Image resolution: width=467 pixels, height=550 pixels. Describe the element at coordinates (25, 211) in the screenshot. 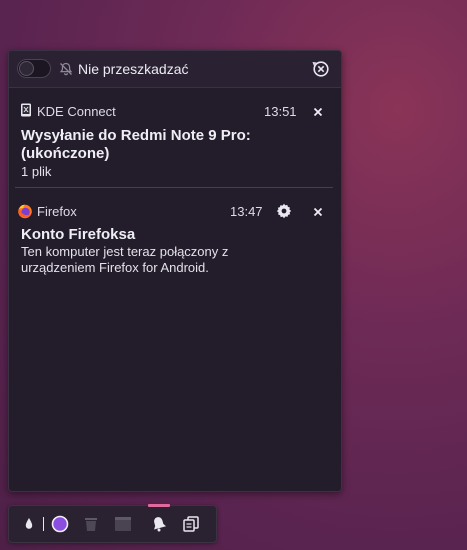

I see `firefox-icon` at that location.